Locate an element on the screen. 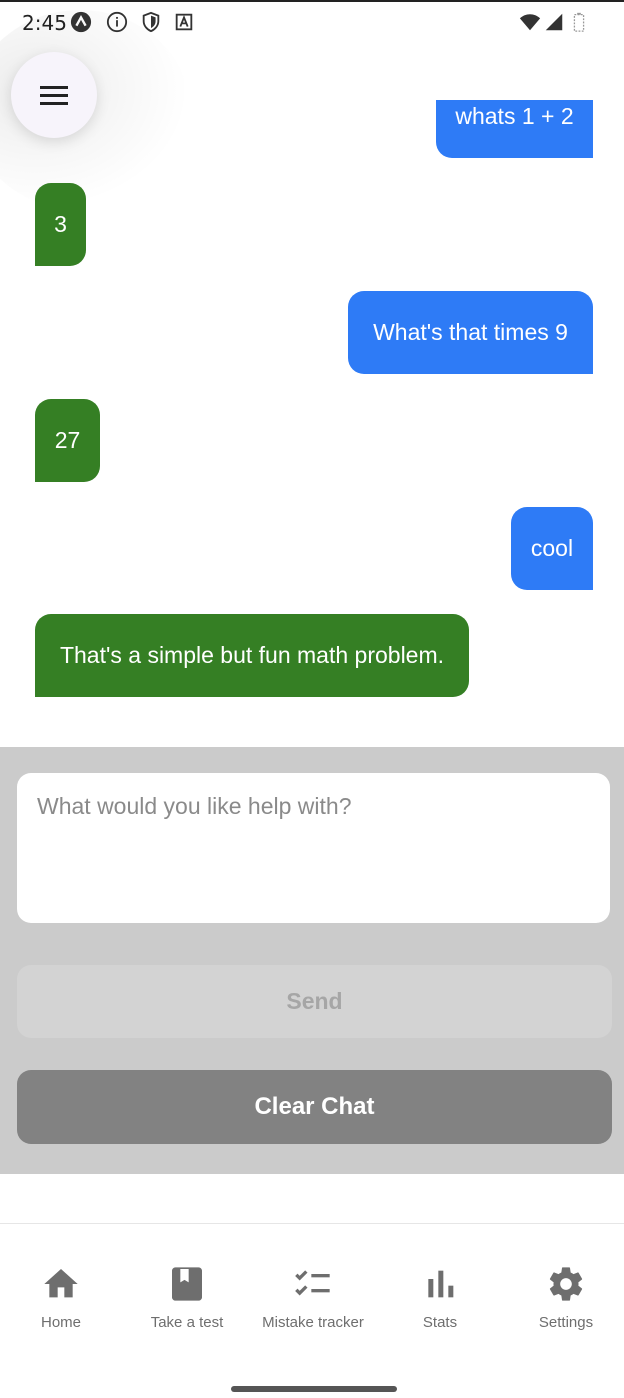 The height and width of the screenshot is (1398, 624). nav-label: Take a test is located at coordinates (187, 1322).